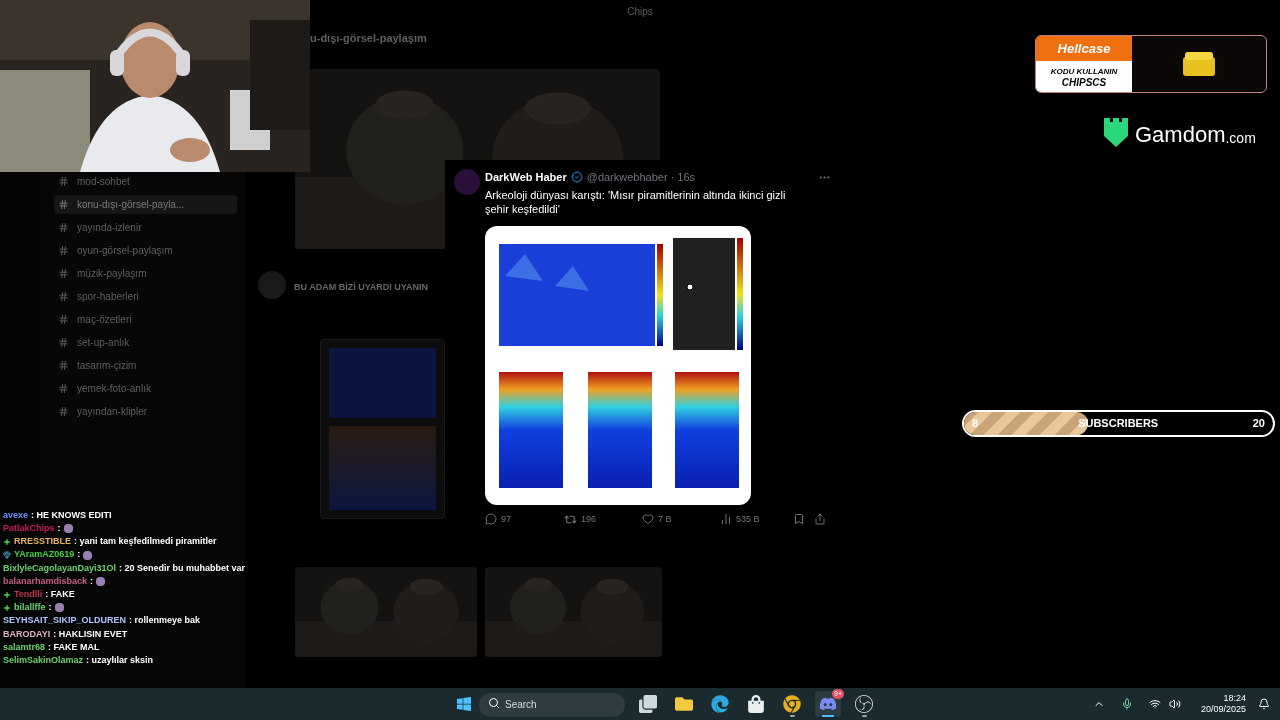 This screenshot has width=1280, height=720. Describe the element at coordinates (27, 634) in the screenshot. I see `chat-username: BARODAYI` at that location.